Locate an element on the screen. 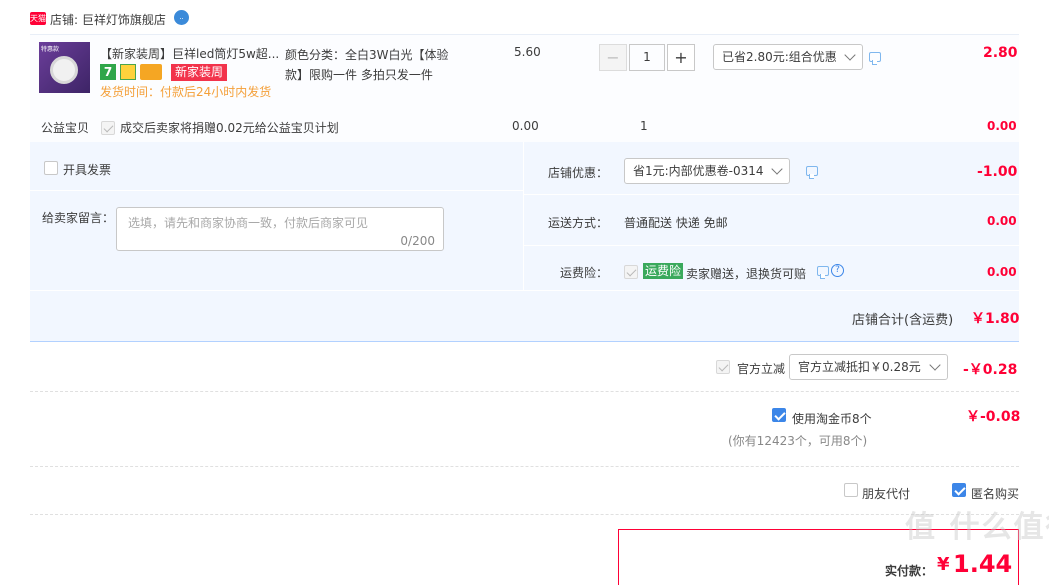 The image size is (1049, 585). shop-discount-info-icon is located at coordinates (812, 172).